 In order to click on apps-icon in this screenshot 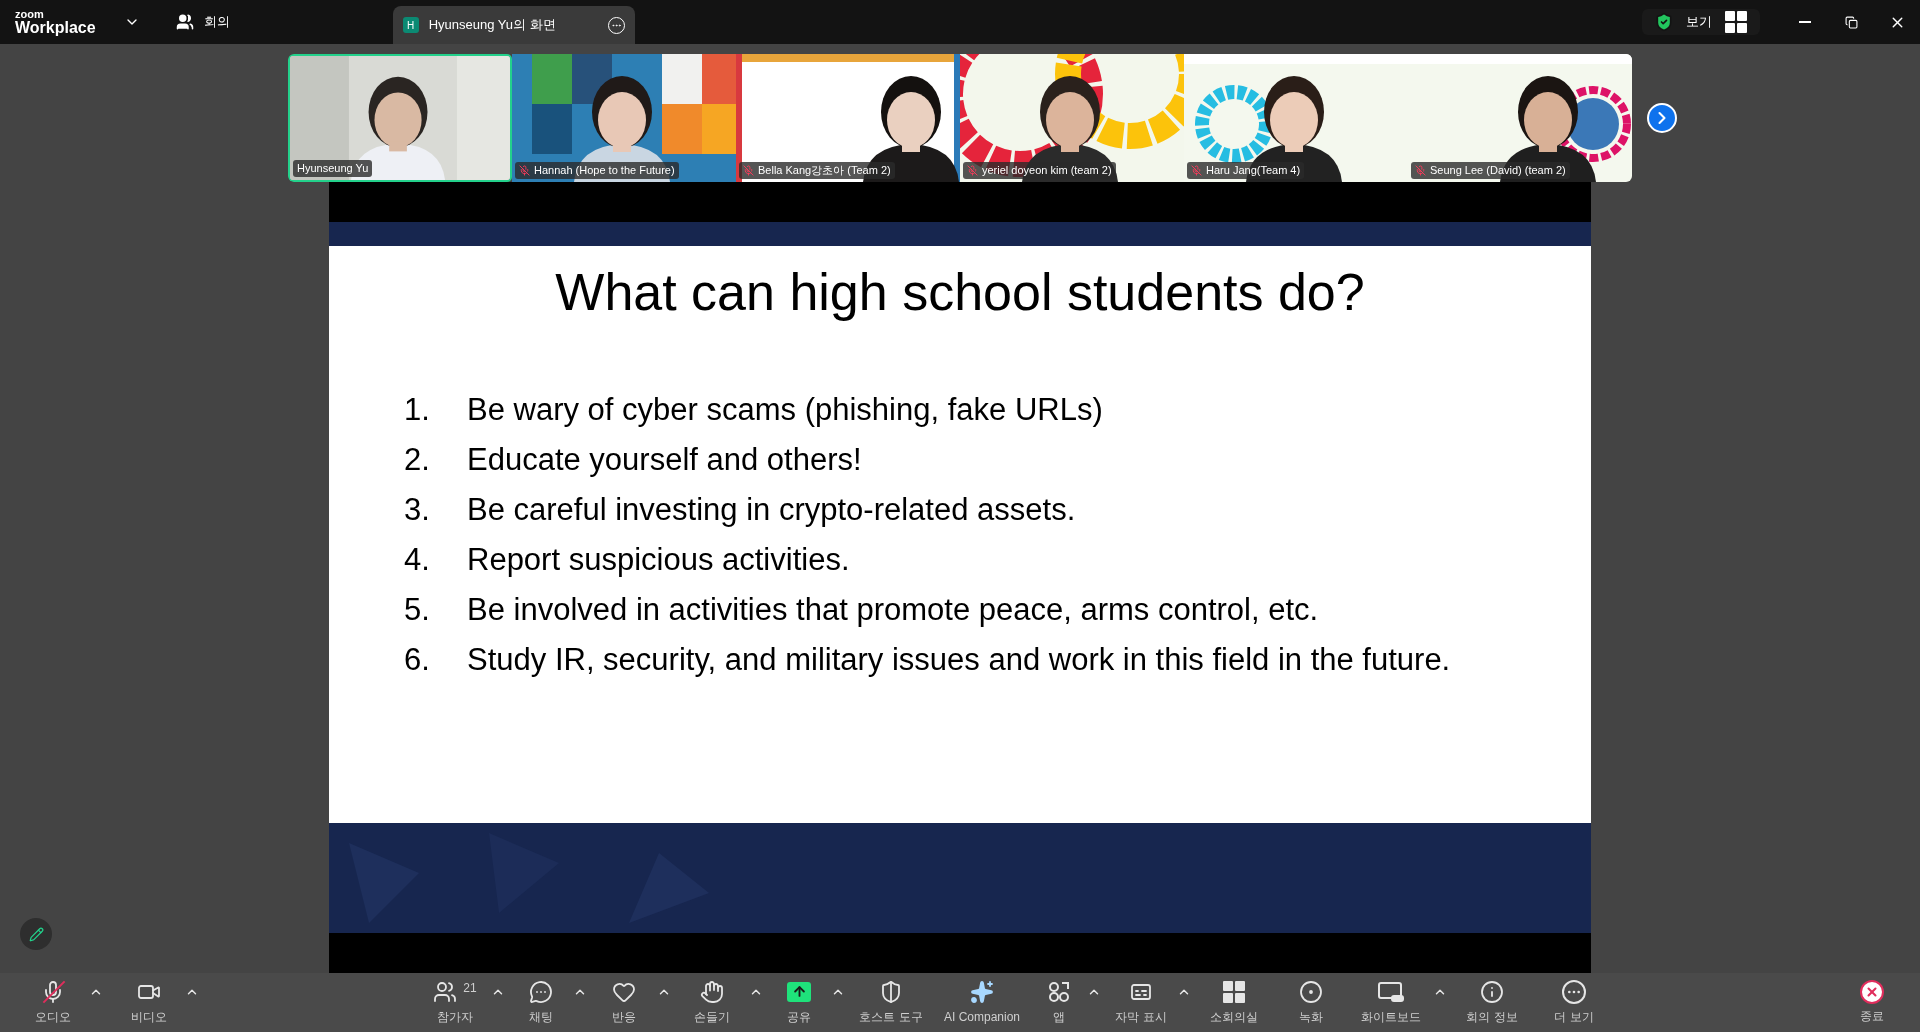, I will do `click(1059, 991)`.